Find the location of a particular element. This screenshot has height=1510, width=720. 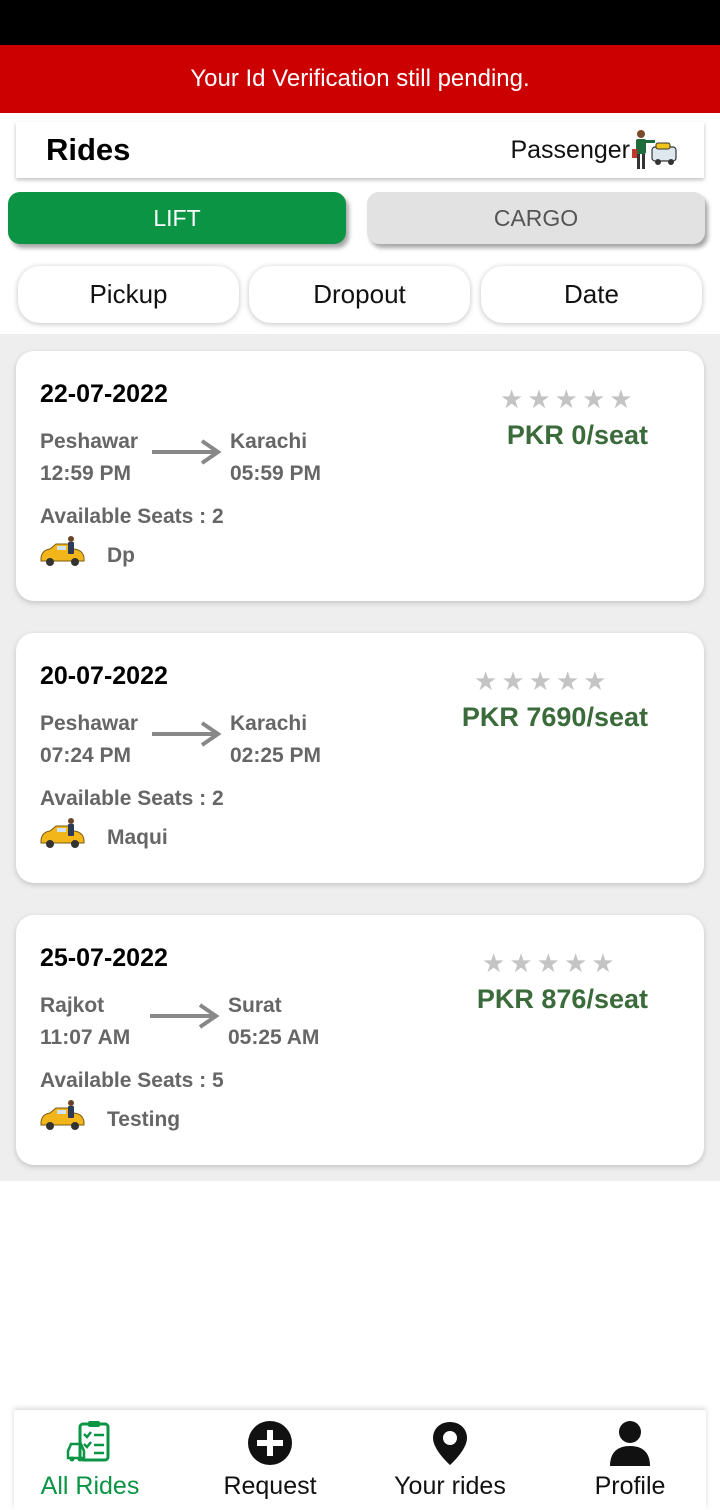

ride-destination: Surat 05:25 AM is located at coordinates (273, 1022).